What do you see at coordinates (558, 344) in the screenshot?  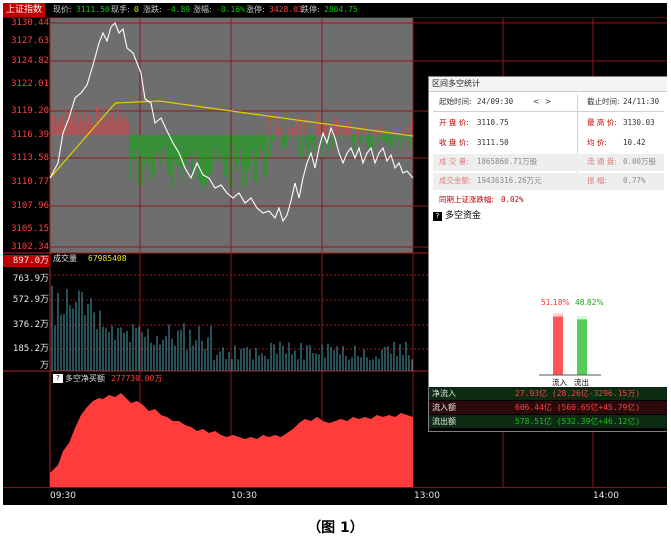 I see `inflow-bar` at bounding box center [558, 344].